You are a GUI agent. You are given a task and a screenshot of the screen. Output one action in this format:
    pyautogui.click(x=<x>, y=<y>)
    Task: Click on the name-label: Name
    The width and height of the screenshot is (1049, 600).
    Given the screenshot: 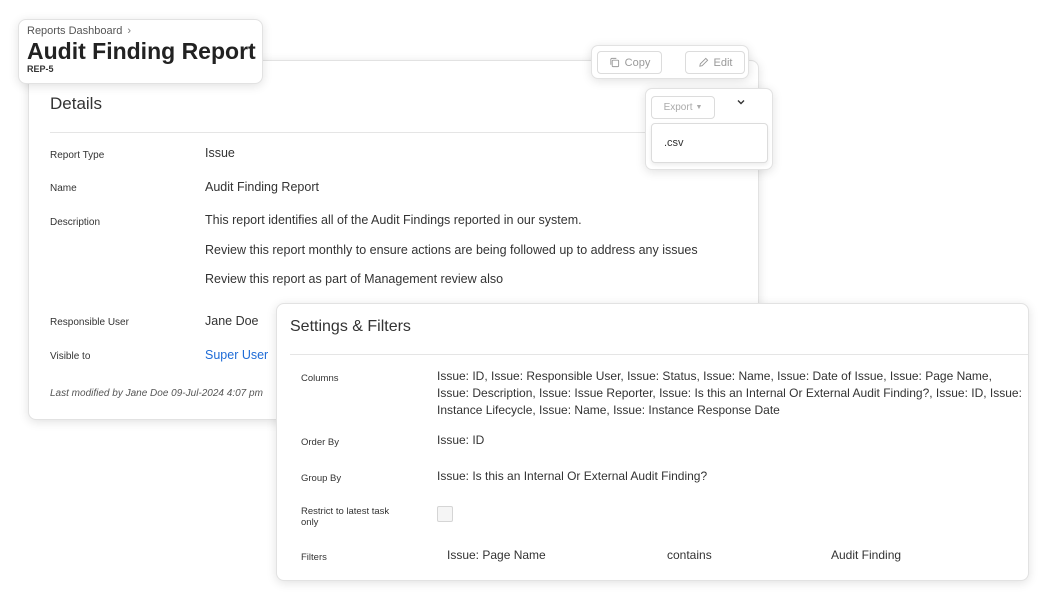 What is the action you would take?
    pyautogui.click(x=63, y=188)
    